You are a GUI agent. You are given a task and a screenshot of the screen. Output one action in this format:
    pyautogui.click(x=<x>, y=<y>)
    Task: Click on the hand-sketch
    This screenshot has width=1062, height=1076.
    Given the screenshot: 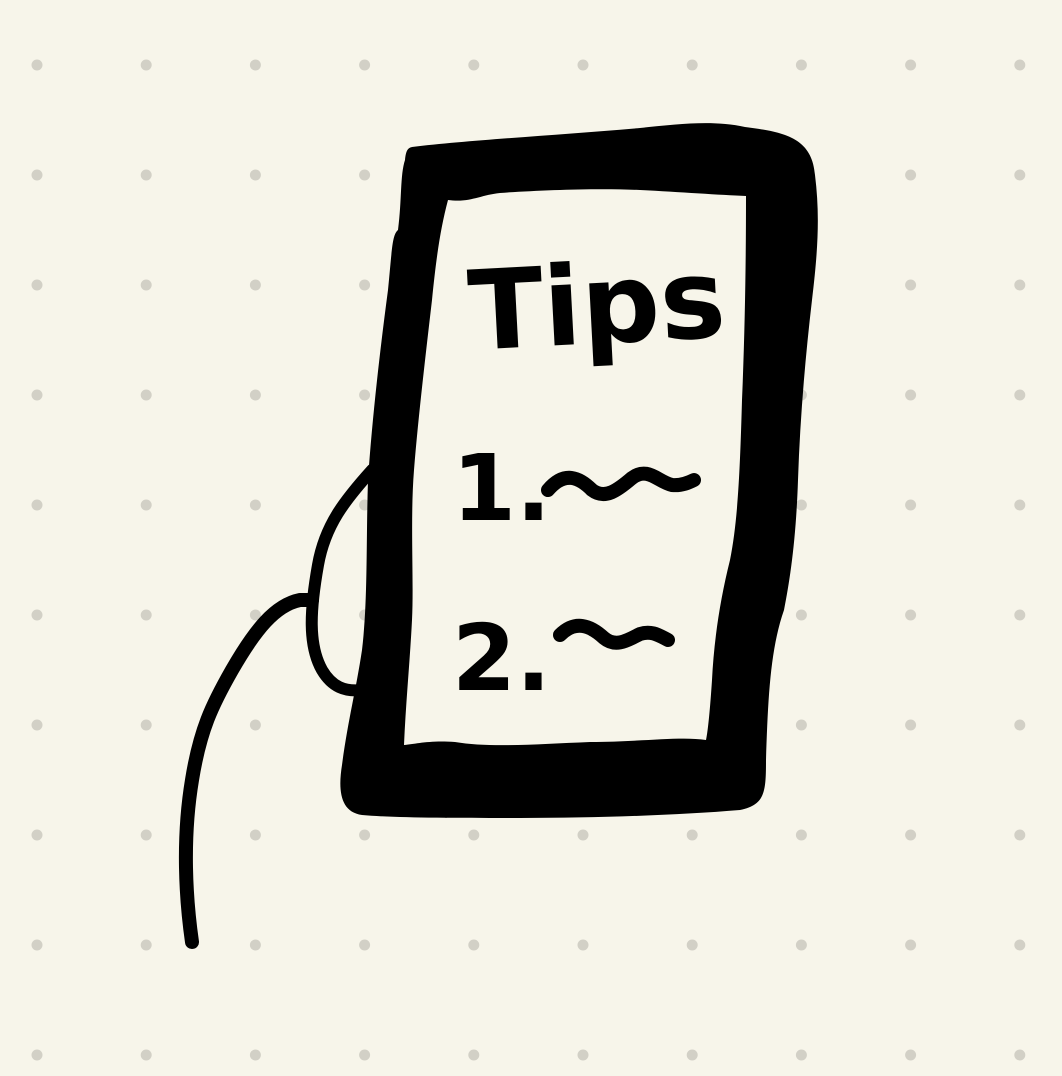 What is the action you would take?
    pyautogui.click(x=278, y=706)
    